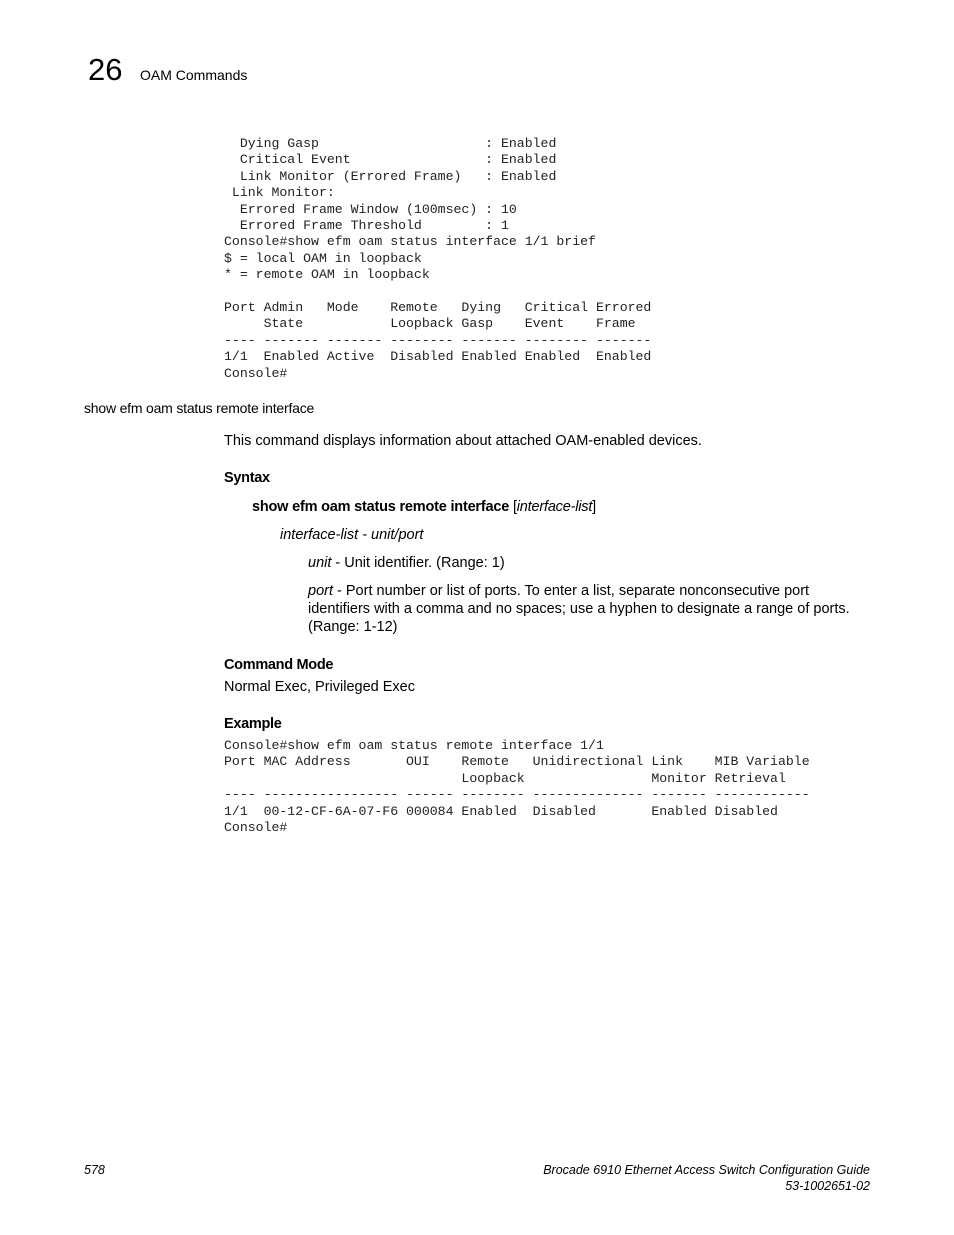  I want to click on syntax-bracket-close: ], so click(594, 507).